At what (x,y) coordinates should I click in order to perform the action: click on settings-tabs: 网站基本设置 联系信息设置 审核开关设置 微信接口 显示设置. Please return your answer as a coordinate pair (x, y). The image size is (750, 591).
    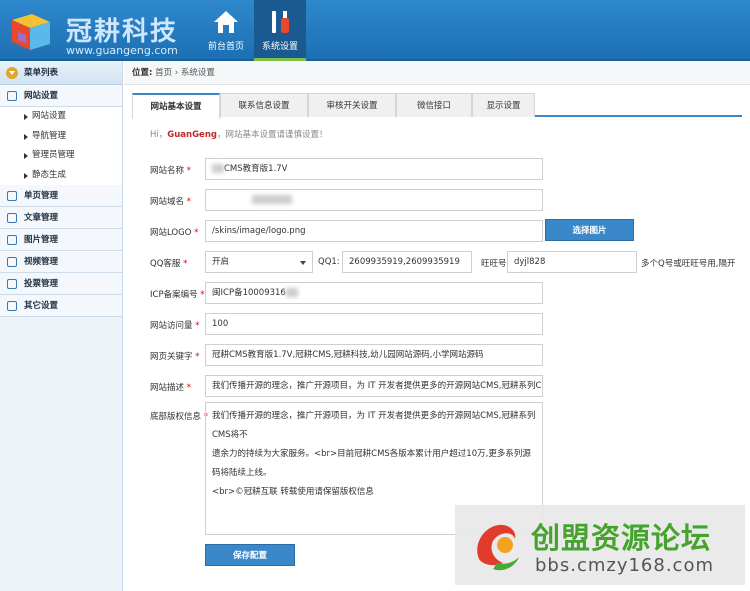
    Looking at the image, I should click on (437, 106).